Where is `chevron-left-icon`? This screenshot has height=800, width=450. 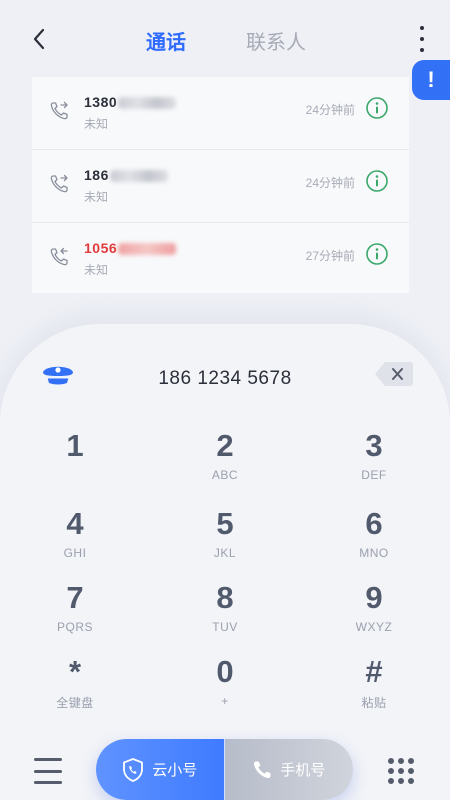
chevron-left-icon is located at coordinates (39, 39).